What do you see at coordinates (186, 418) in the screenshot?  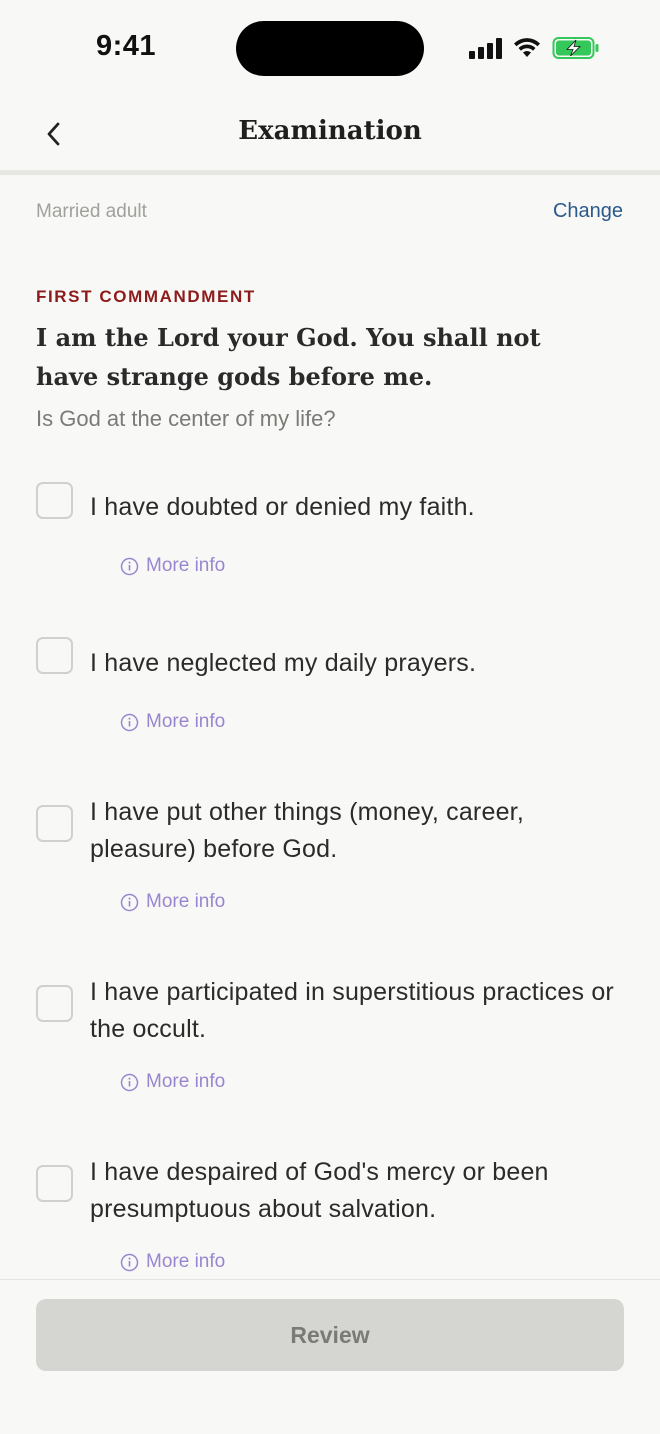 I see `section-subtitle: Is God at the center of my life?` at bounding box center [186, 418].